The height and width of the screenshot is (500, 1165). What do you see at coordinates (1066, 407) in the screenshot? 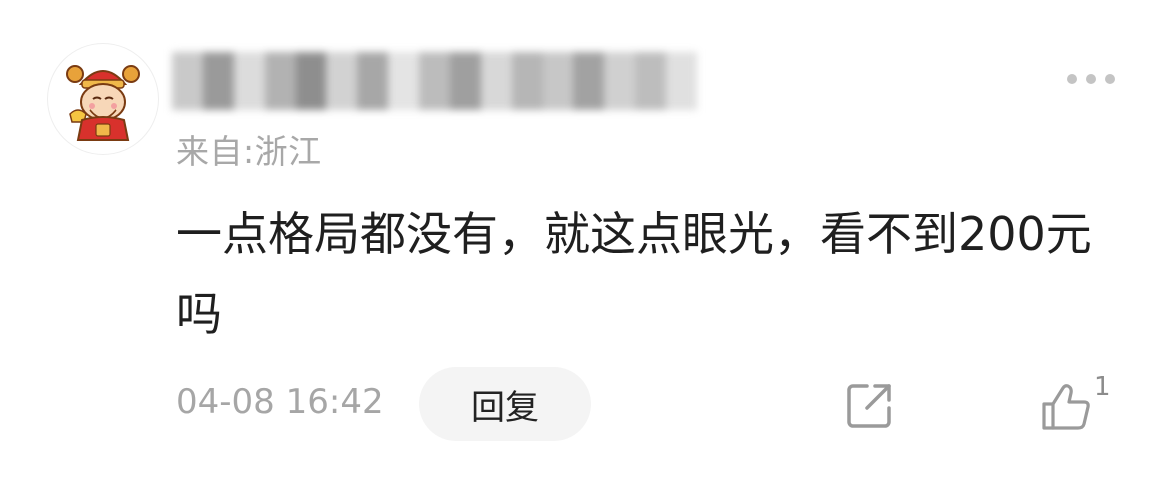
I see `thumbs-up-icon` at bounding box center [1066, 407].